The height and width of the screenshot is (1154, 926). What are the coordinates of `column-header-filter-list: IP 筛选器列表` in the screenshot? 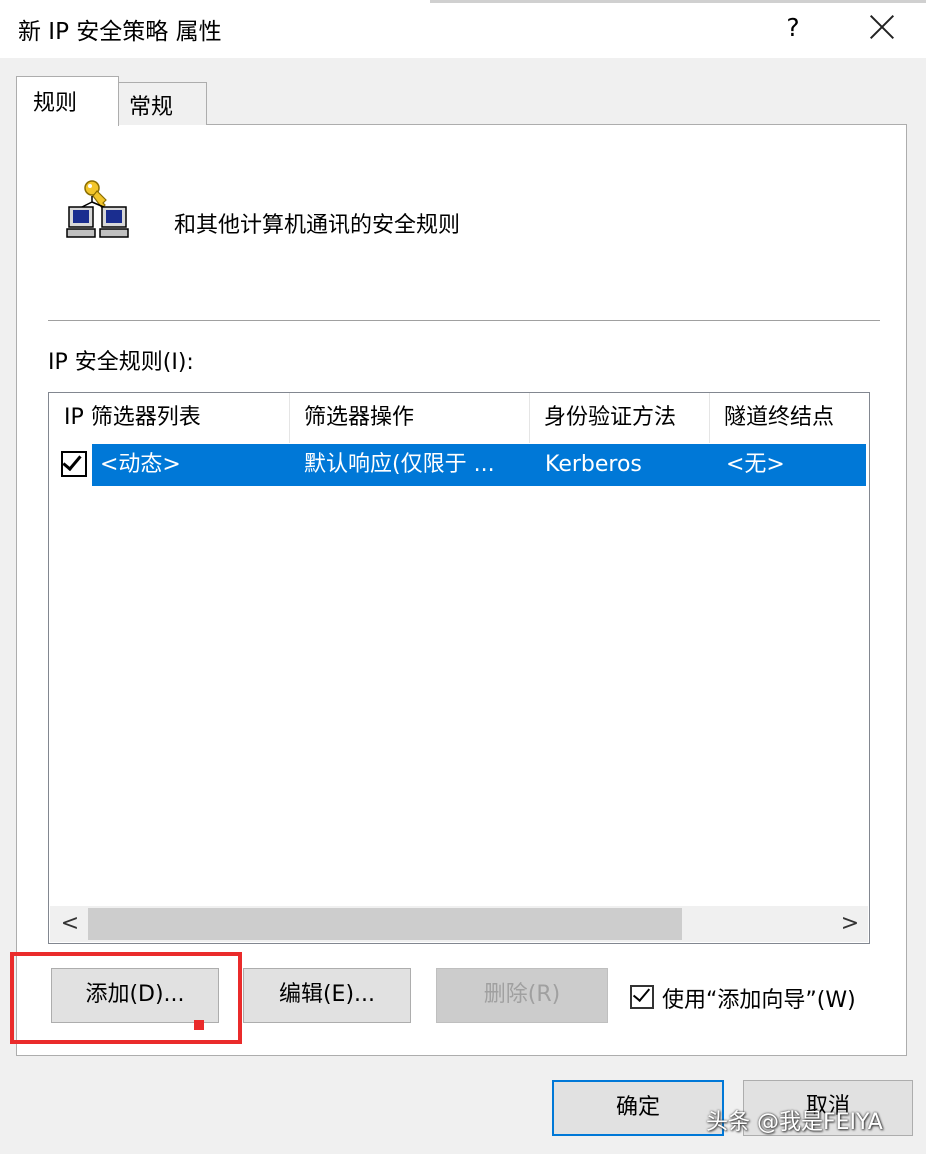 It's located at (170, 418).